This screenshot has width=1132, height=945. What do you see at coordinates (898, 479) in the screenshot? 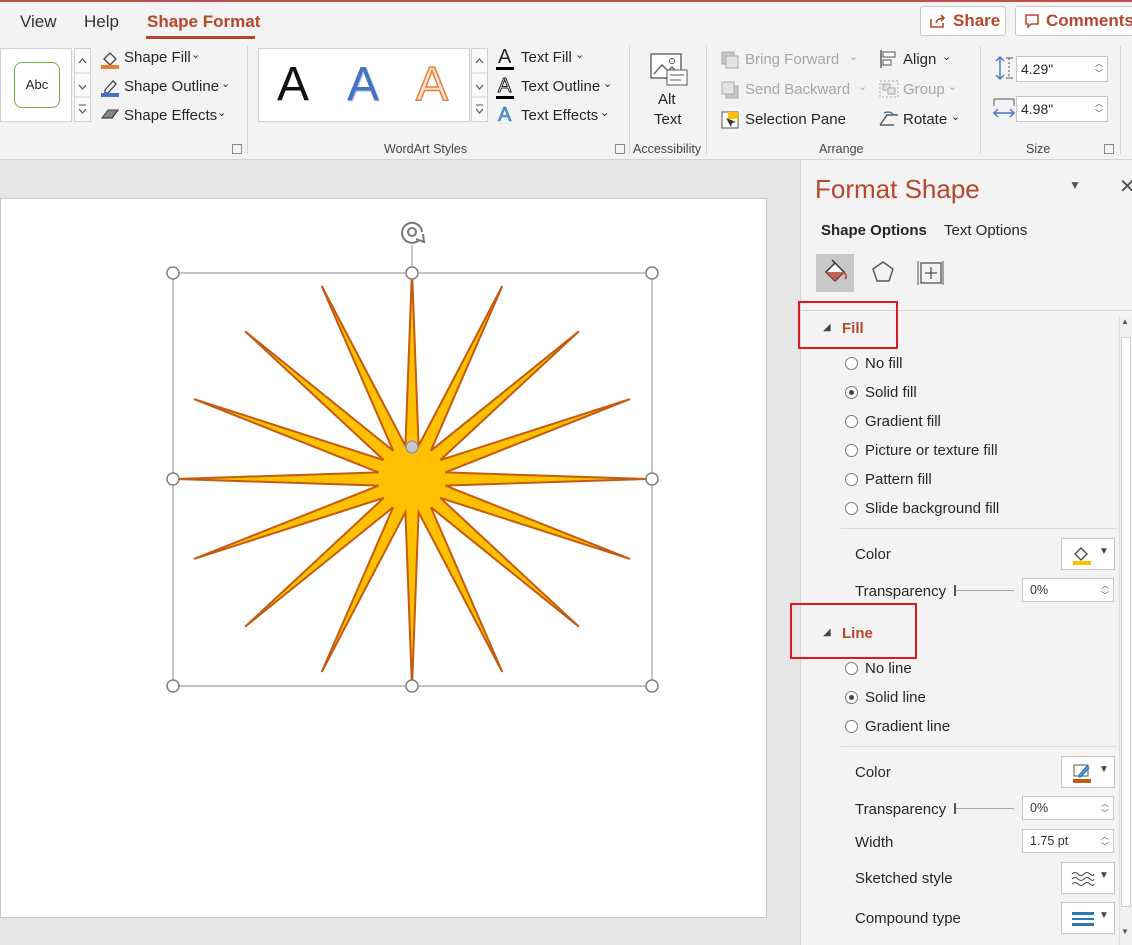
I see `fill-option-label: Pattern fill` at bounding box center [898, 479].